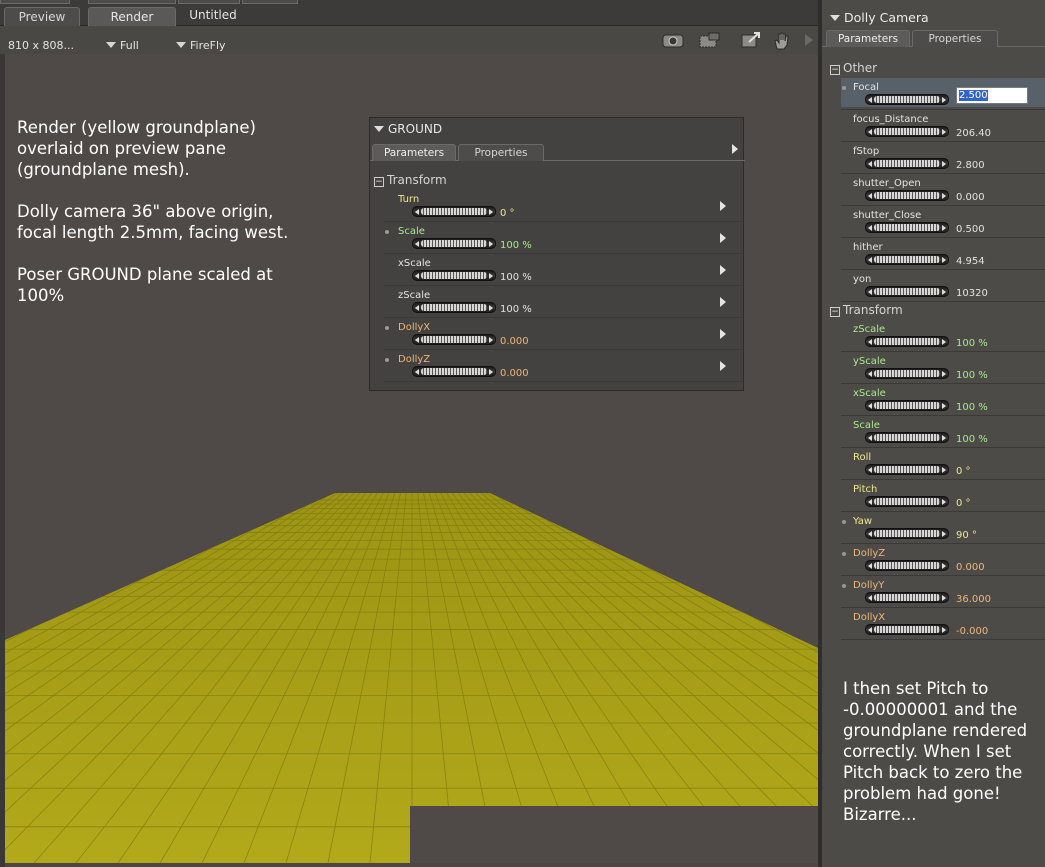 This screenshot has height=867, width=1045. I want to click on param-row-shutter-close: shutter_Close 0.500, so click(943, 222).